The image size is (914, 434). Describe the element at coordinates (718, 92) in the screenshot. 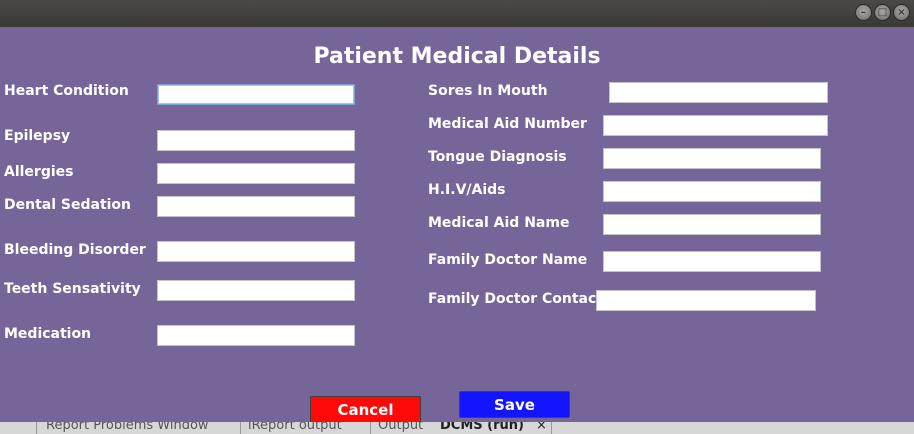

I see `sores-in-mouth-input` at that location.